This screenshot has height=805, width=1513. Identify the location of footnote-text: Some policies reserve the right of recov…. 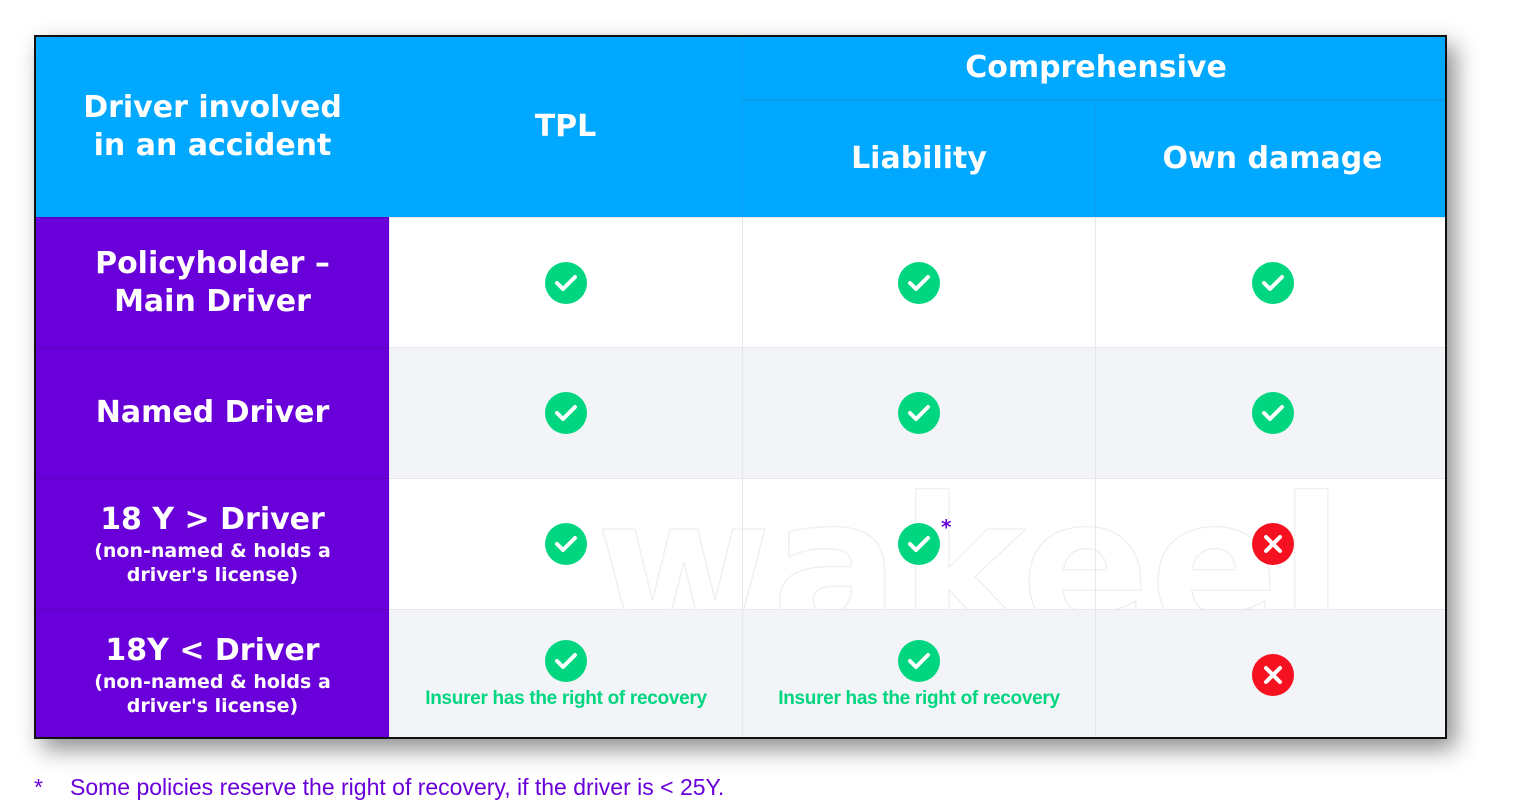
(397, 787).